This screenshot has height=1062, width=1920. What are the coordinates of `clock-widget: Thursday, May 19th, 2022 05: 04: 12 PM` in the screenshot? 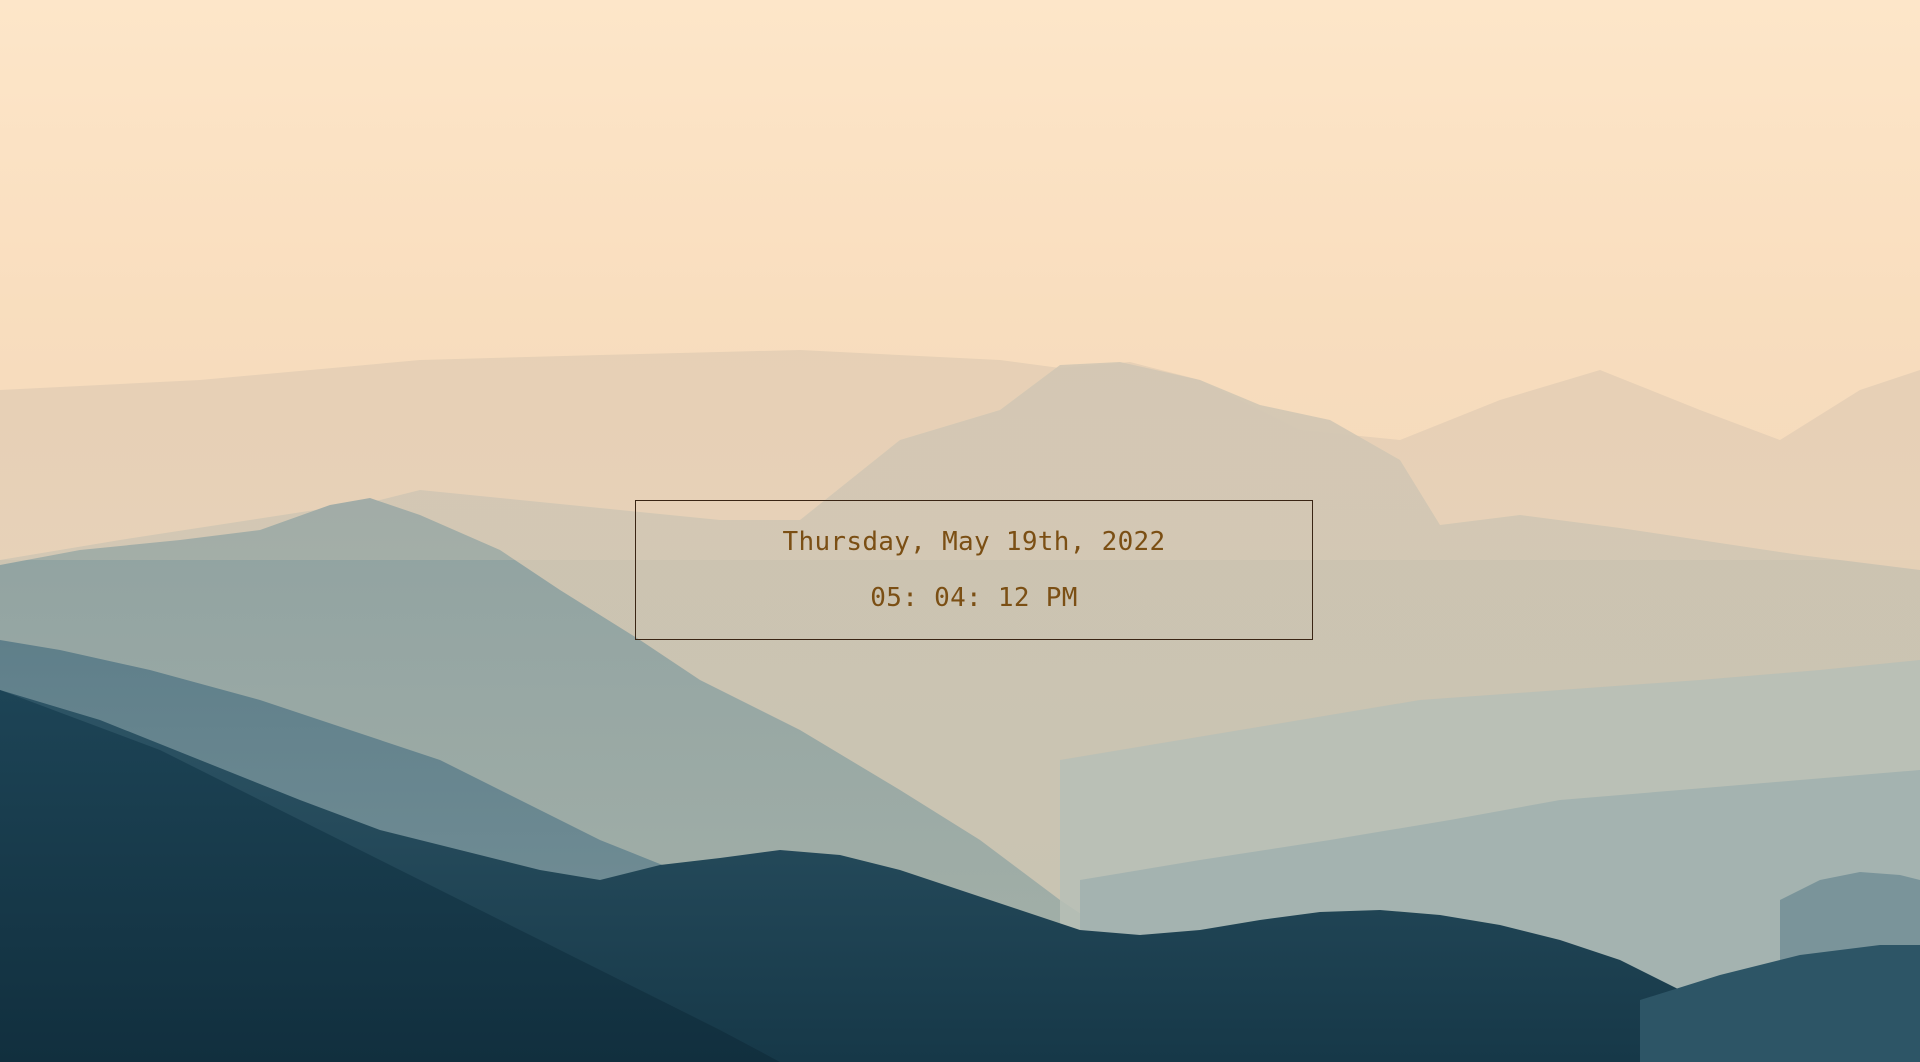 It's located at (974, 570).